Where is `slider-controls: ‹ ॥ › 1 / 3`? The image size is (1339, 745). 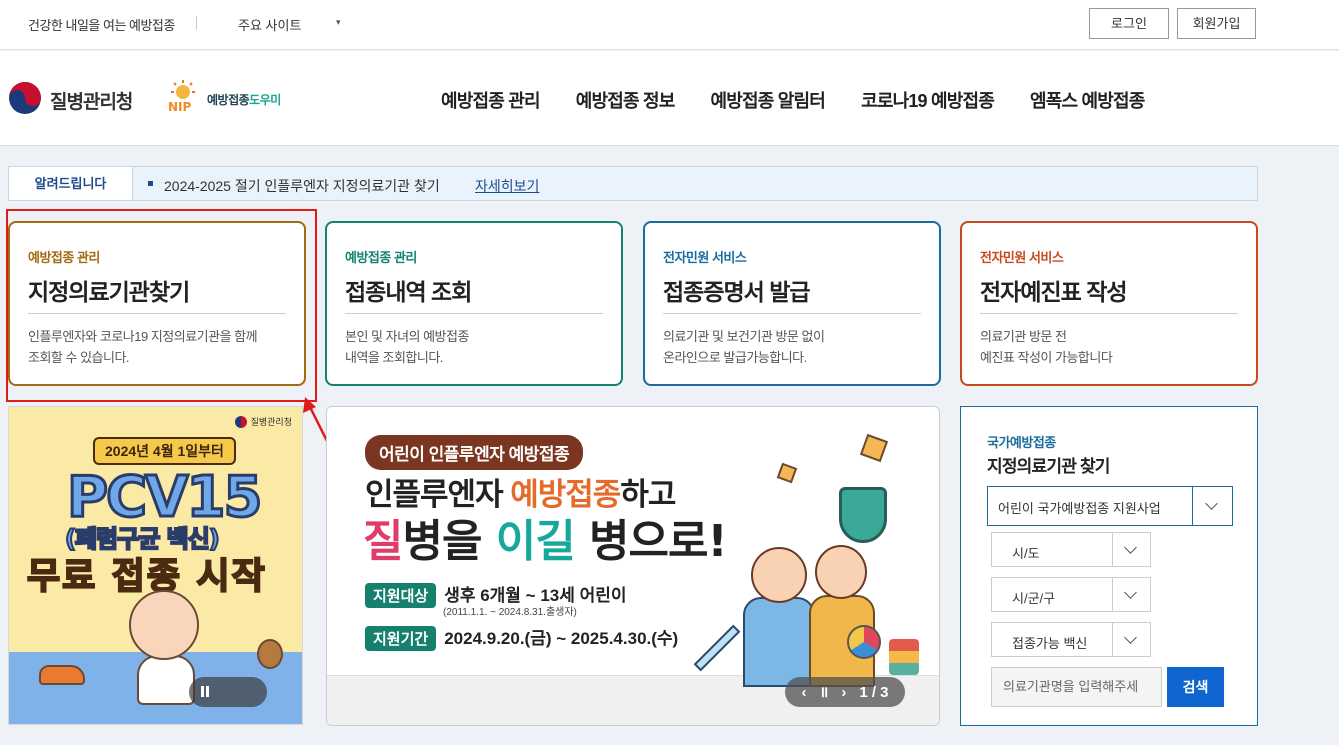
slider-controls: ‹ ॥ › 1 / 3 is located at coordinates (845, 692).